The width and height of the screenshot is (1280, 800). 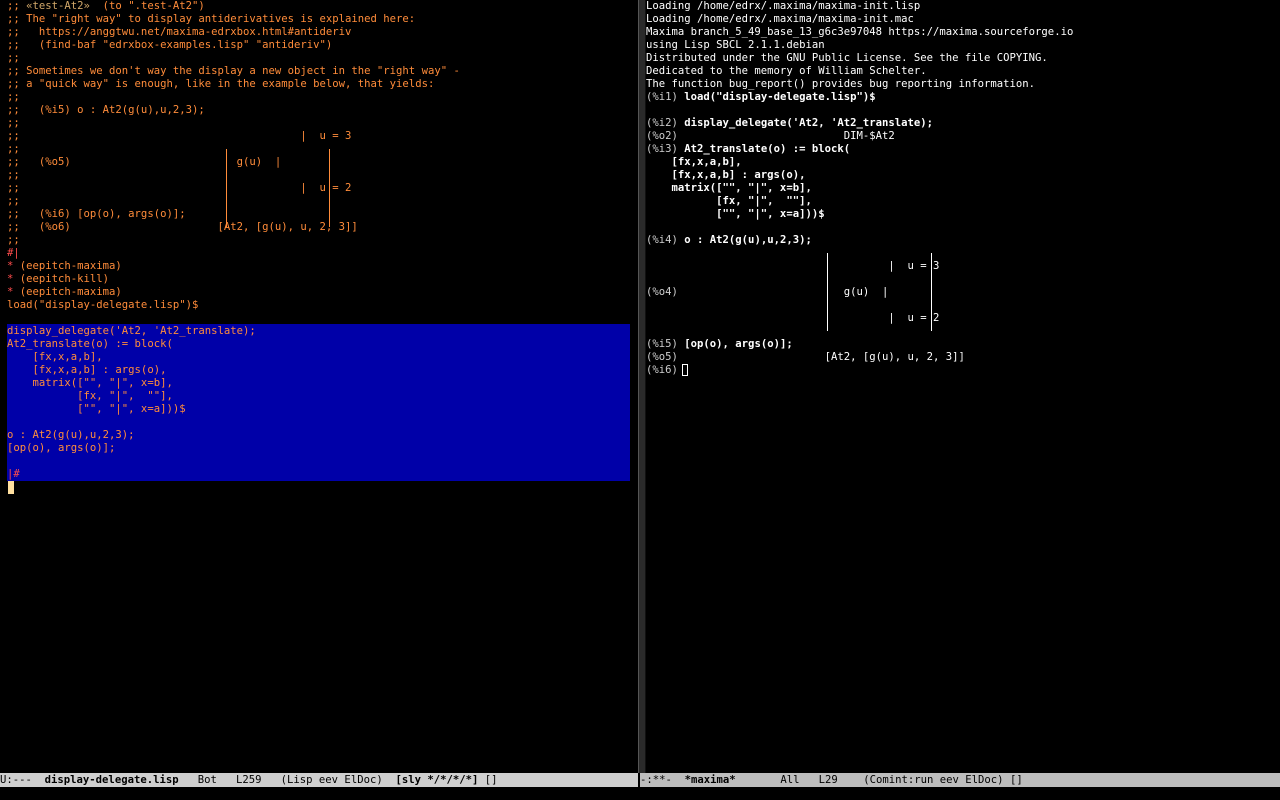 I want to click on repl-line: ["", "|", x=a]))$, so click(x=859, y=214).